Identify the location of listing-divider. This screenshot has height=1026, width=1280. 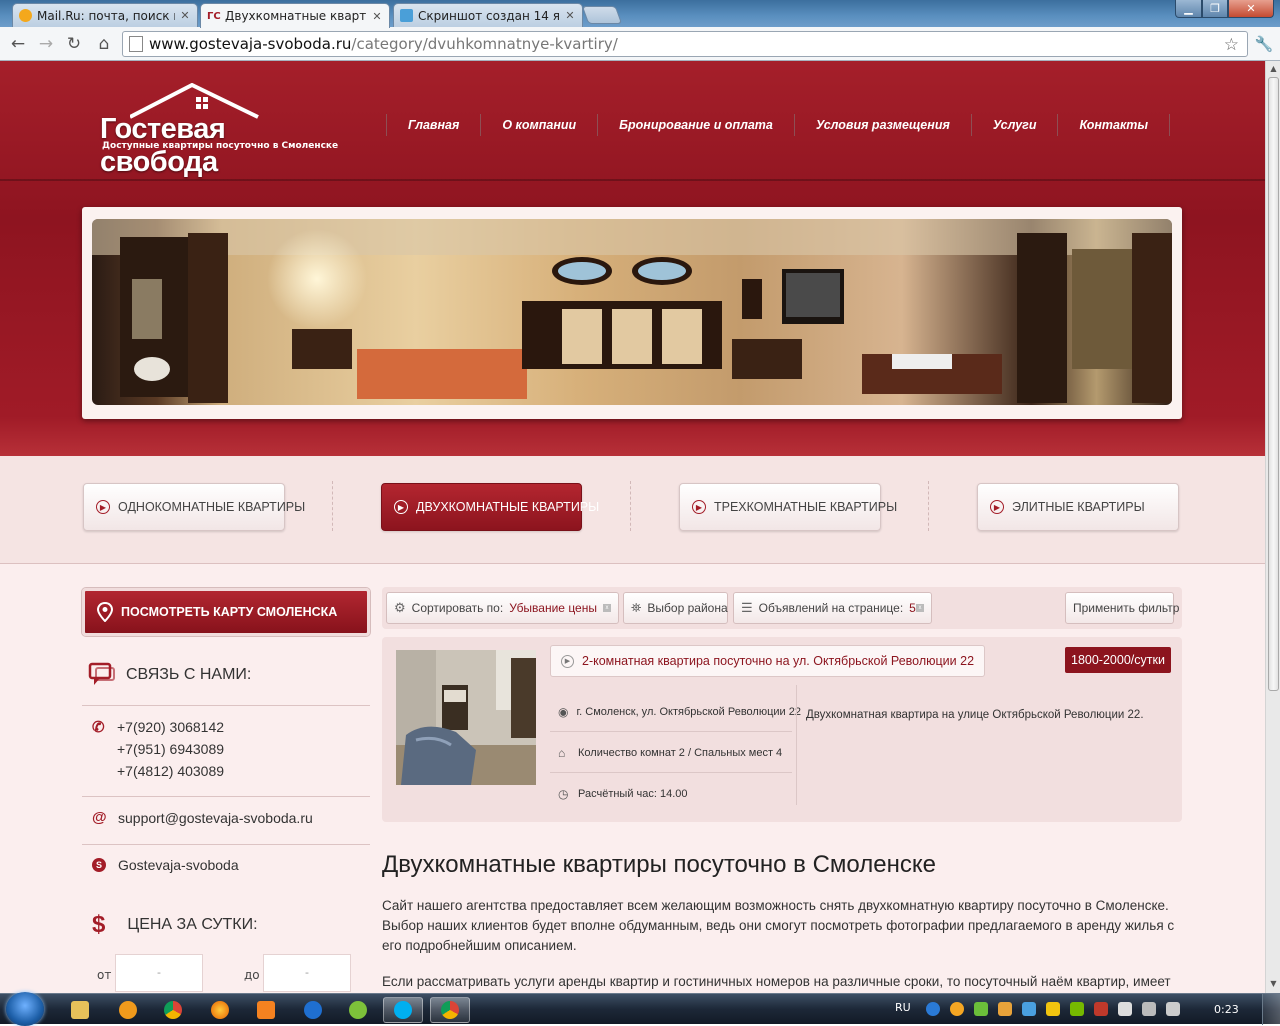
(796, 745).